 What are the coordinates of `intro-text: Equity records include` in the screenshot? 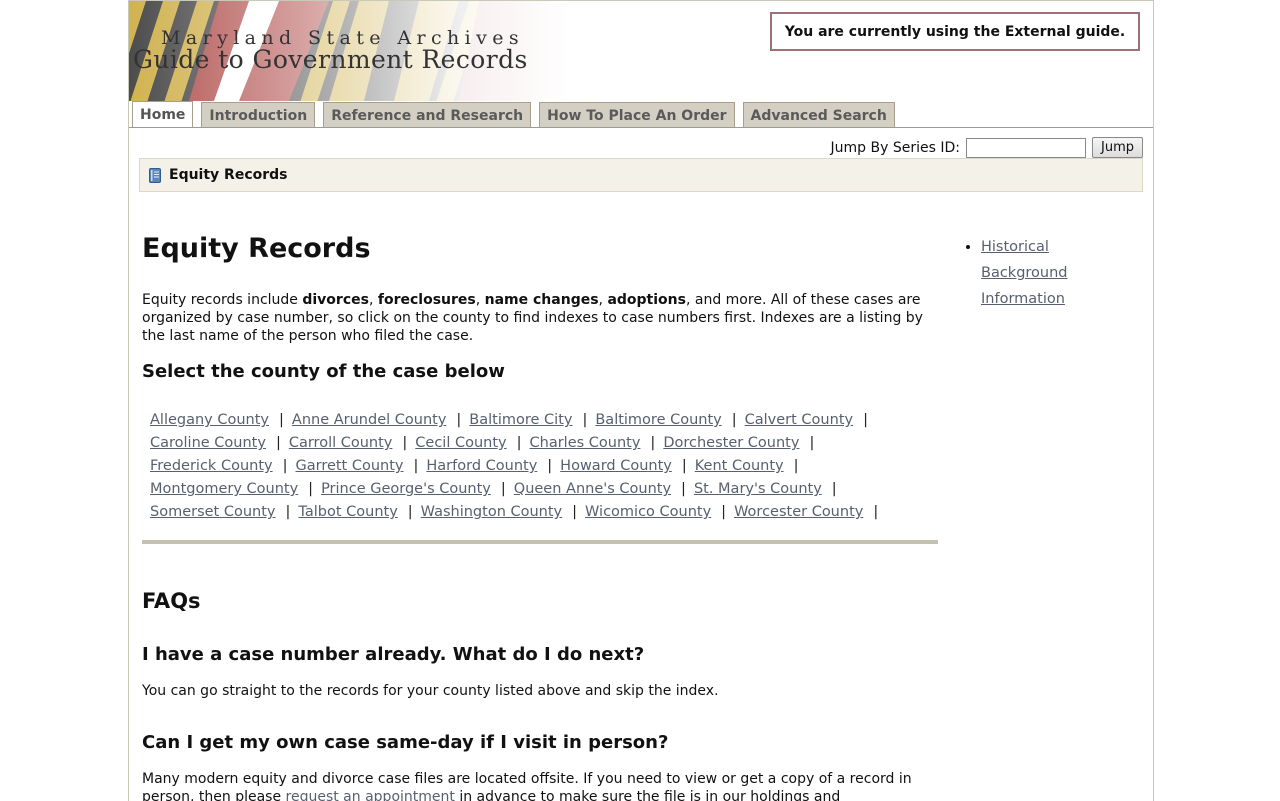 It's located at (222, 300).